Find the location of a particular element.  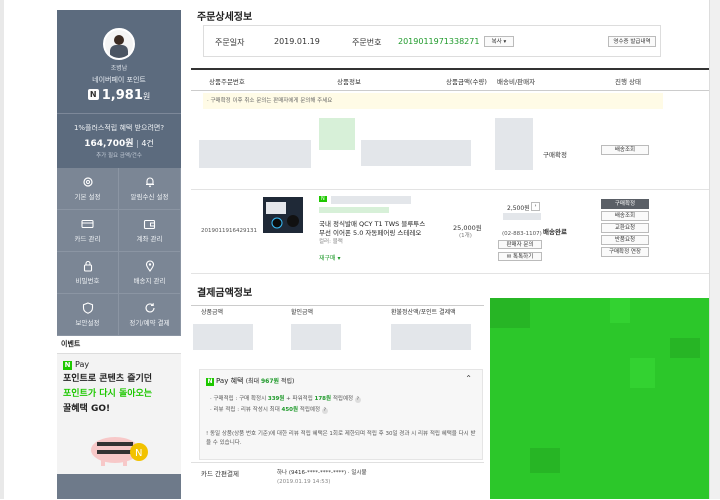

exchange-request-button: 교환요청 is located at coordinates (625, 228).